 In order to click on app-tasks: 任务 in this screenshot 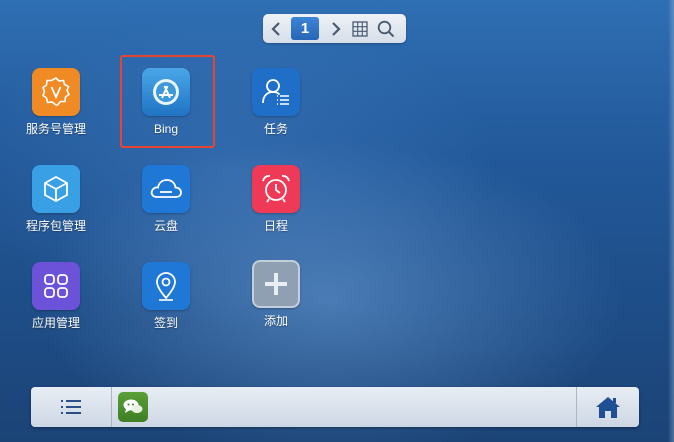, I will do `click(276, 102)`.